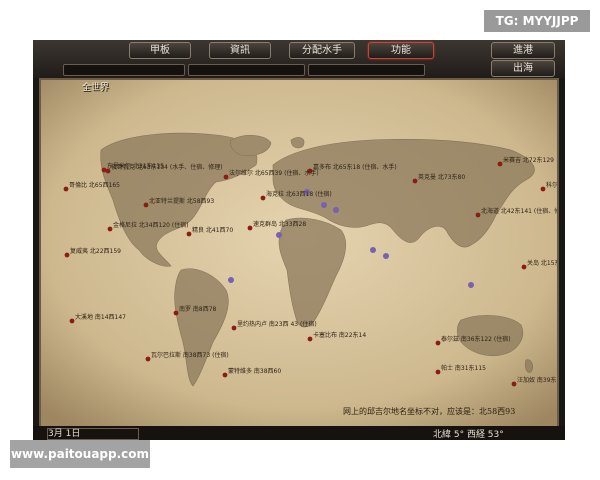 The image size is (600, 480). What do you see at coordinates (277, 324) in the screenshot?
I see `port-label: 里约热内卢 南23西 43 (住宿)` at bounding box center [277, 324].